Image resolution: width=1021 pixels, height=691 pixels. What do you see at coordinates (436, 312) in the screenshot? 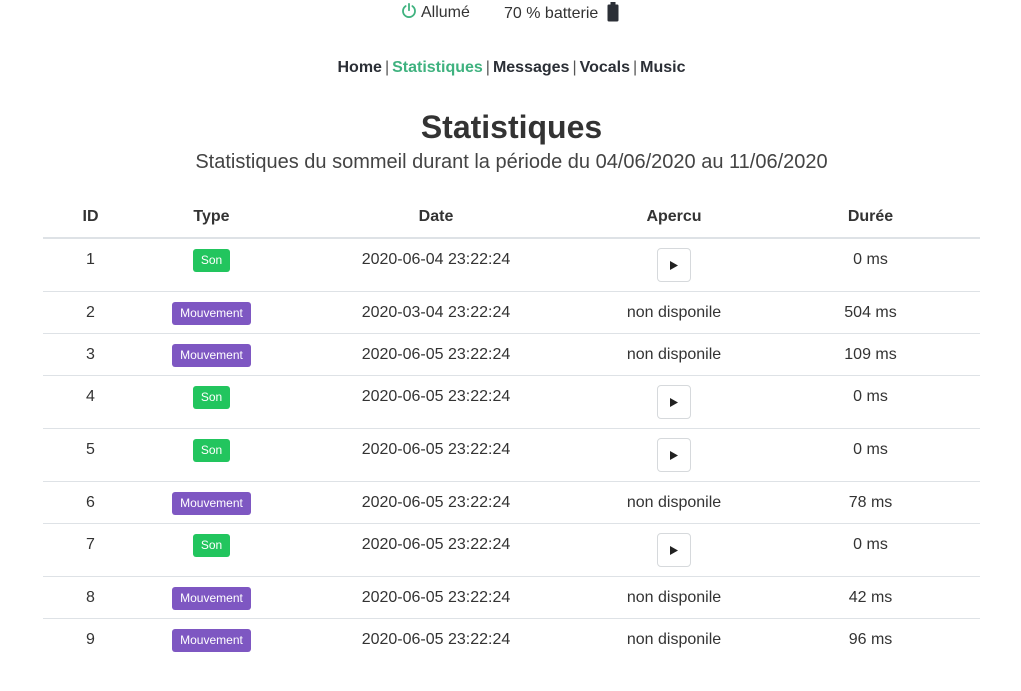
I see `cell-date: 2020-03-04 23:22:24` at bounding box center [436, 312].